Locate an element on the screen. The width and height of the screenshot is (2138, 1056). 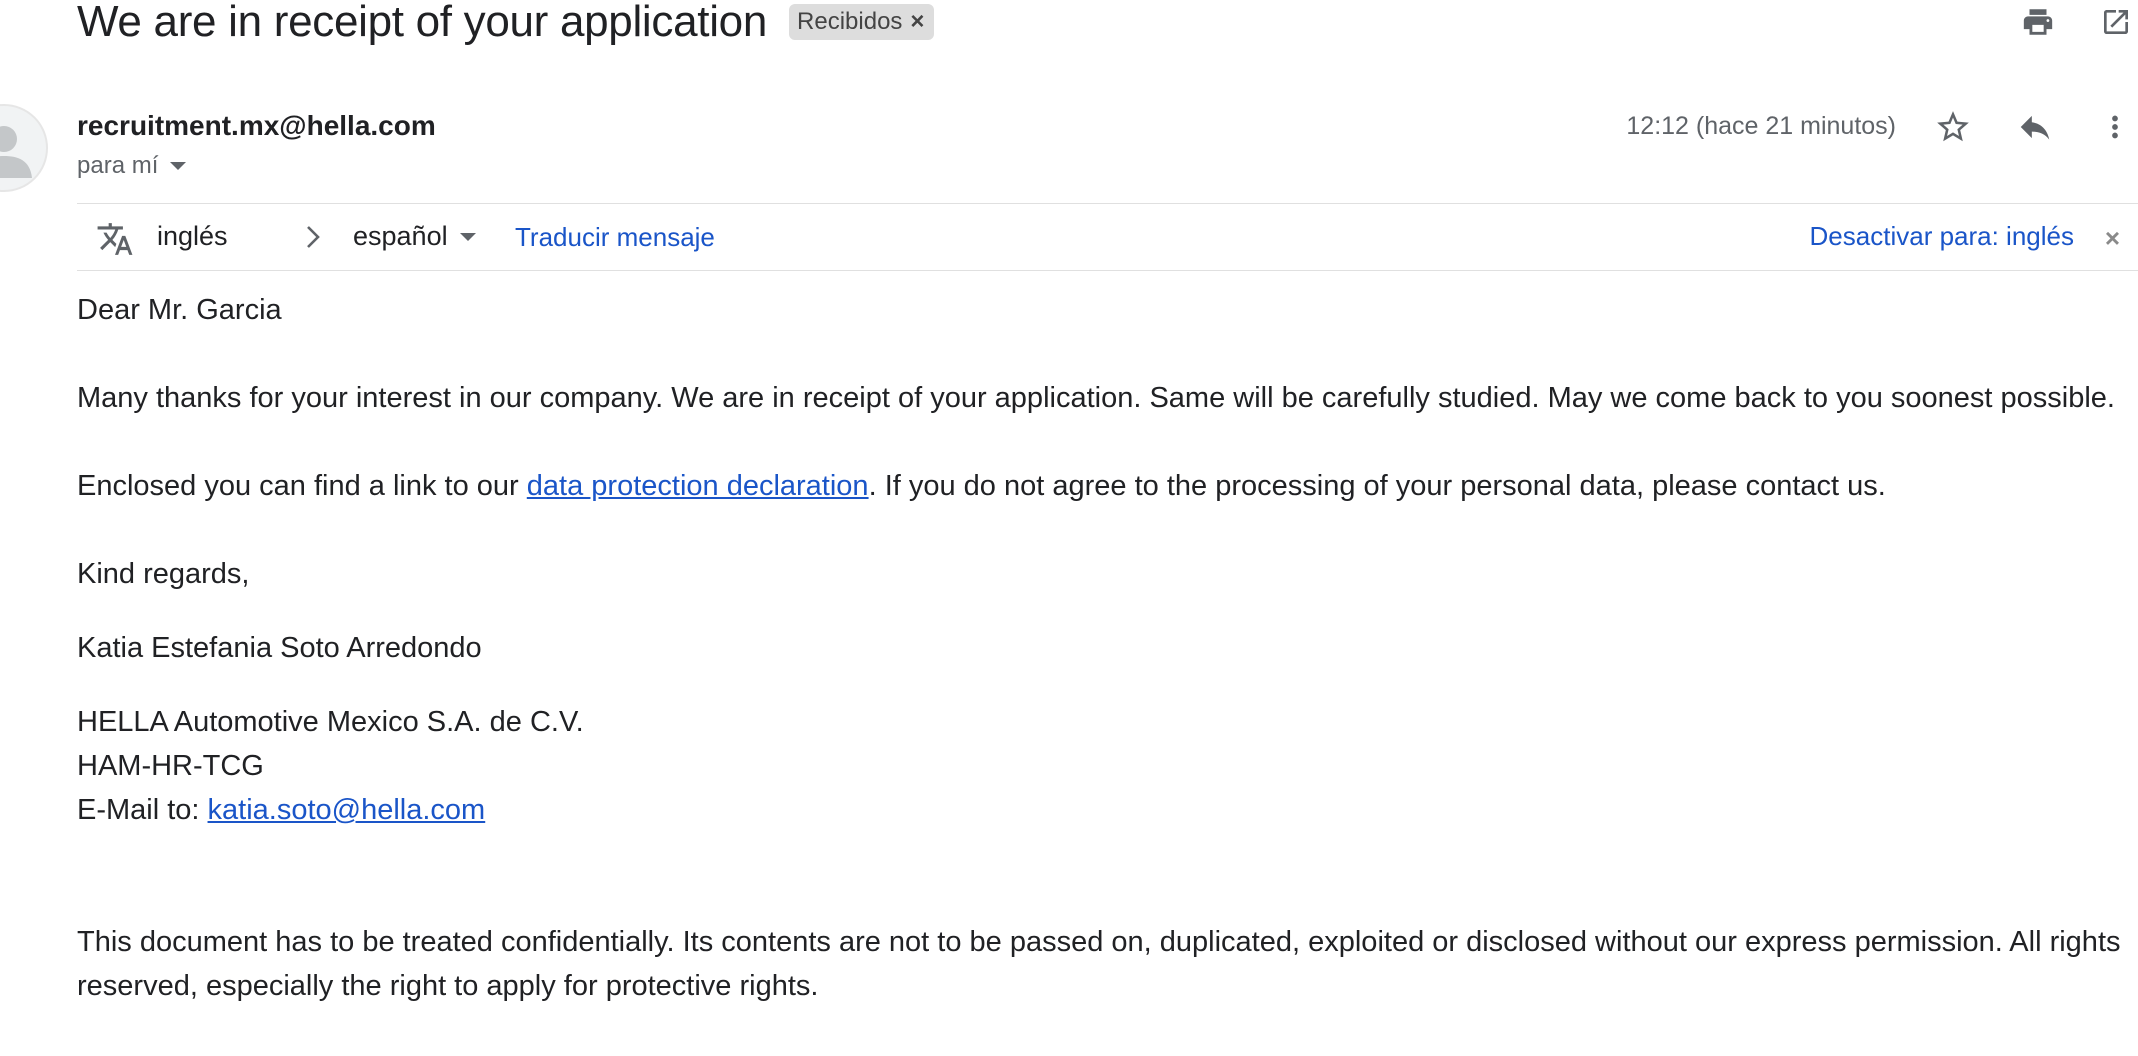
email-link: katia.soto@hella.com is located at coordinates (347, 810).